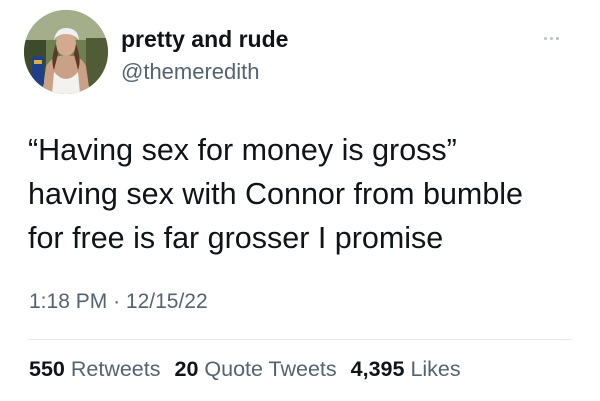 The image size is (600, 401). Describe the element at coordinates (47, 369) in the screenshot. I see `retweets-count: 550` at that location.